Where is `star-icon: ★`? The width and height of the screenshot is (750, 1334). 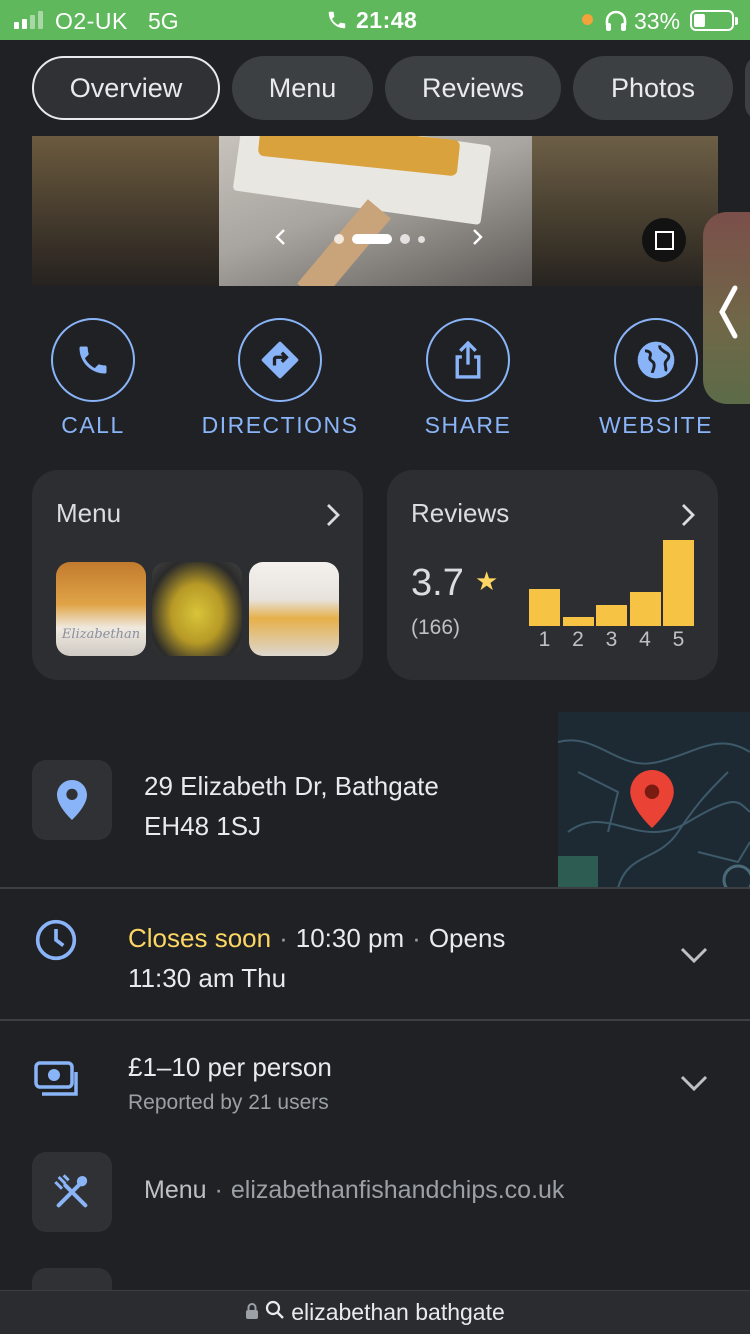
star-icon: ★ is located at coordinates (487, 581).